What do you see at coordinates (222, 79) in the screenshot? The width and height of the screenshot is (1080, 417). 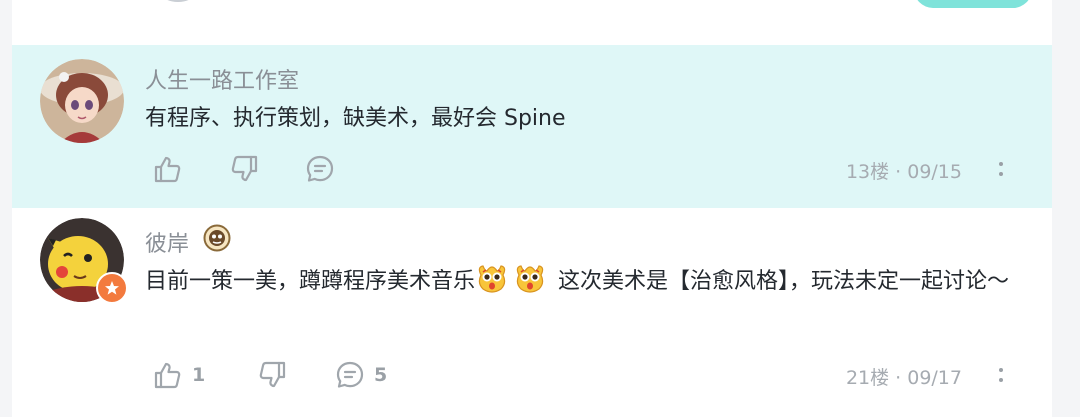 I see `username: 人生一路工作室` at bounding box center [222, 79].